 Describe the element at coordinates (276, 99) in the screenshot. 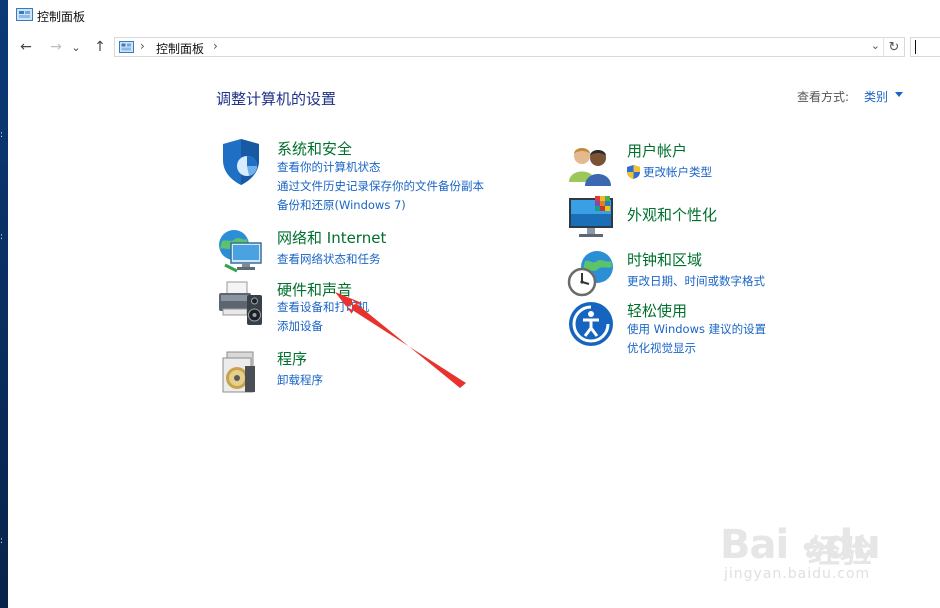

I see `page-heading: 调整计算机的设置` at that location.